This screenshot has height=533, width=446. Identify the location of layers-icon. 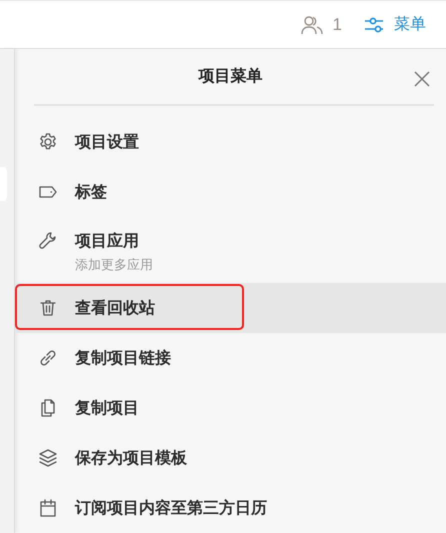
(48, 458).